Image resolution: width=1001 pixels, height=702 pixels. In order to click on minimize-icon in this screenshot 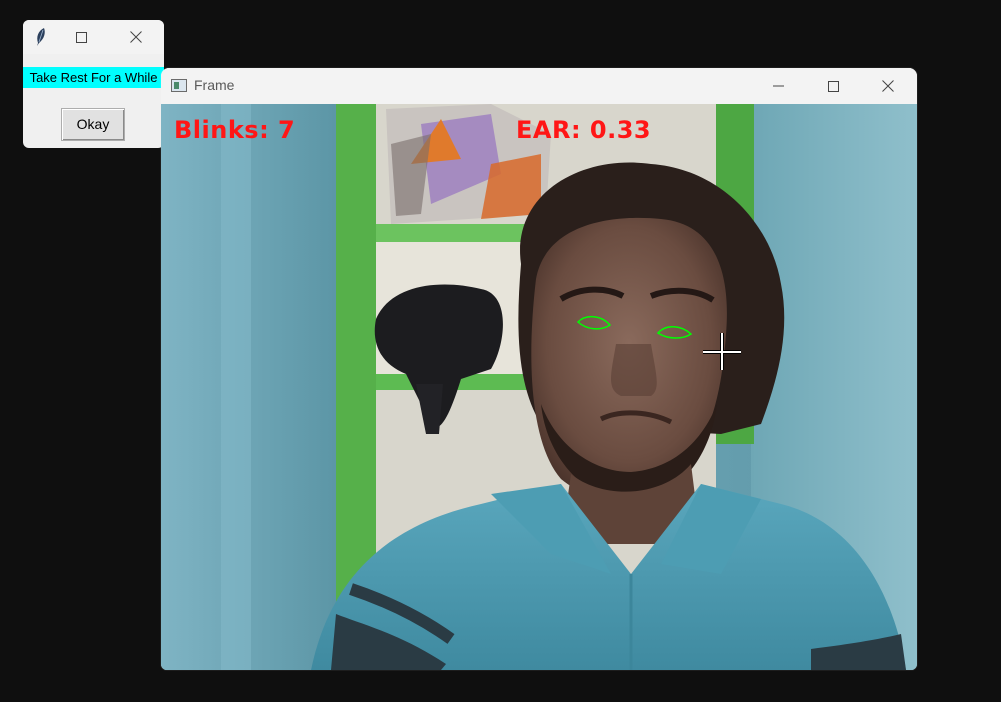, I will do `click(778, 86)`.